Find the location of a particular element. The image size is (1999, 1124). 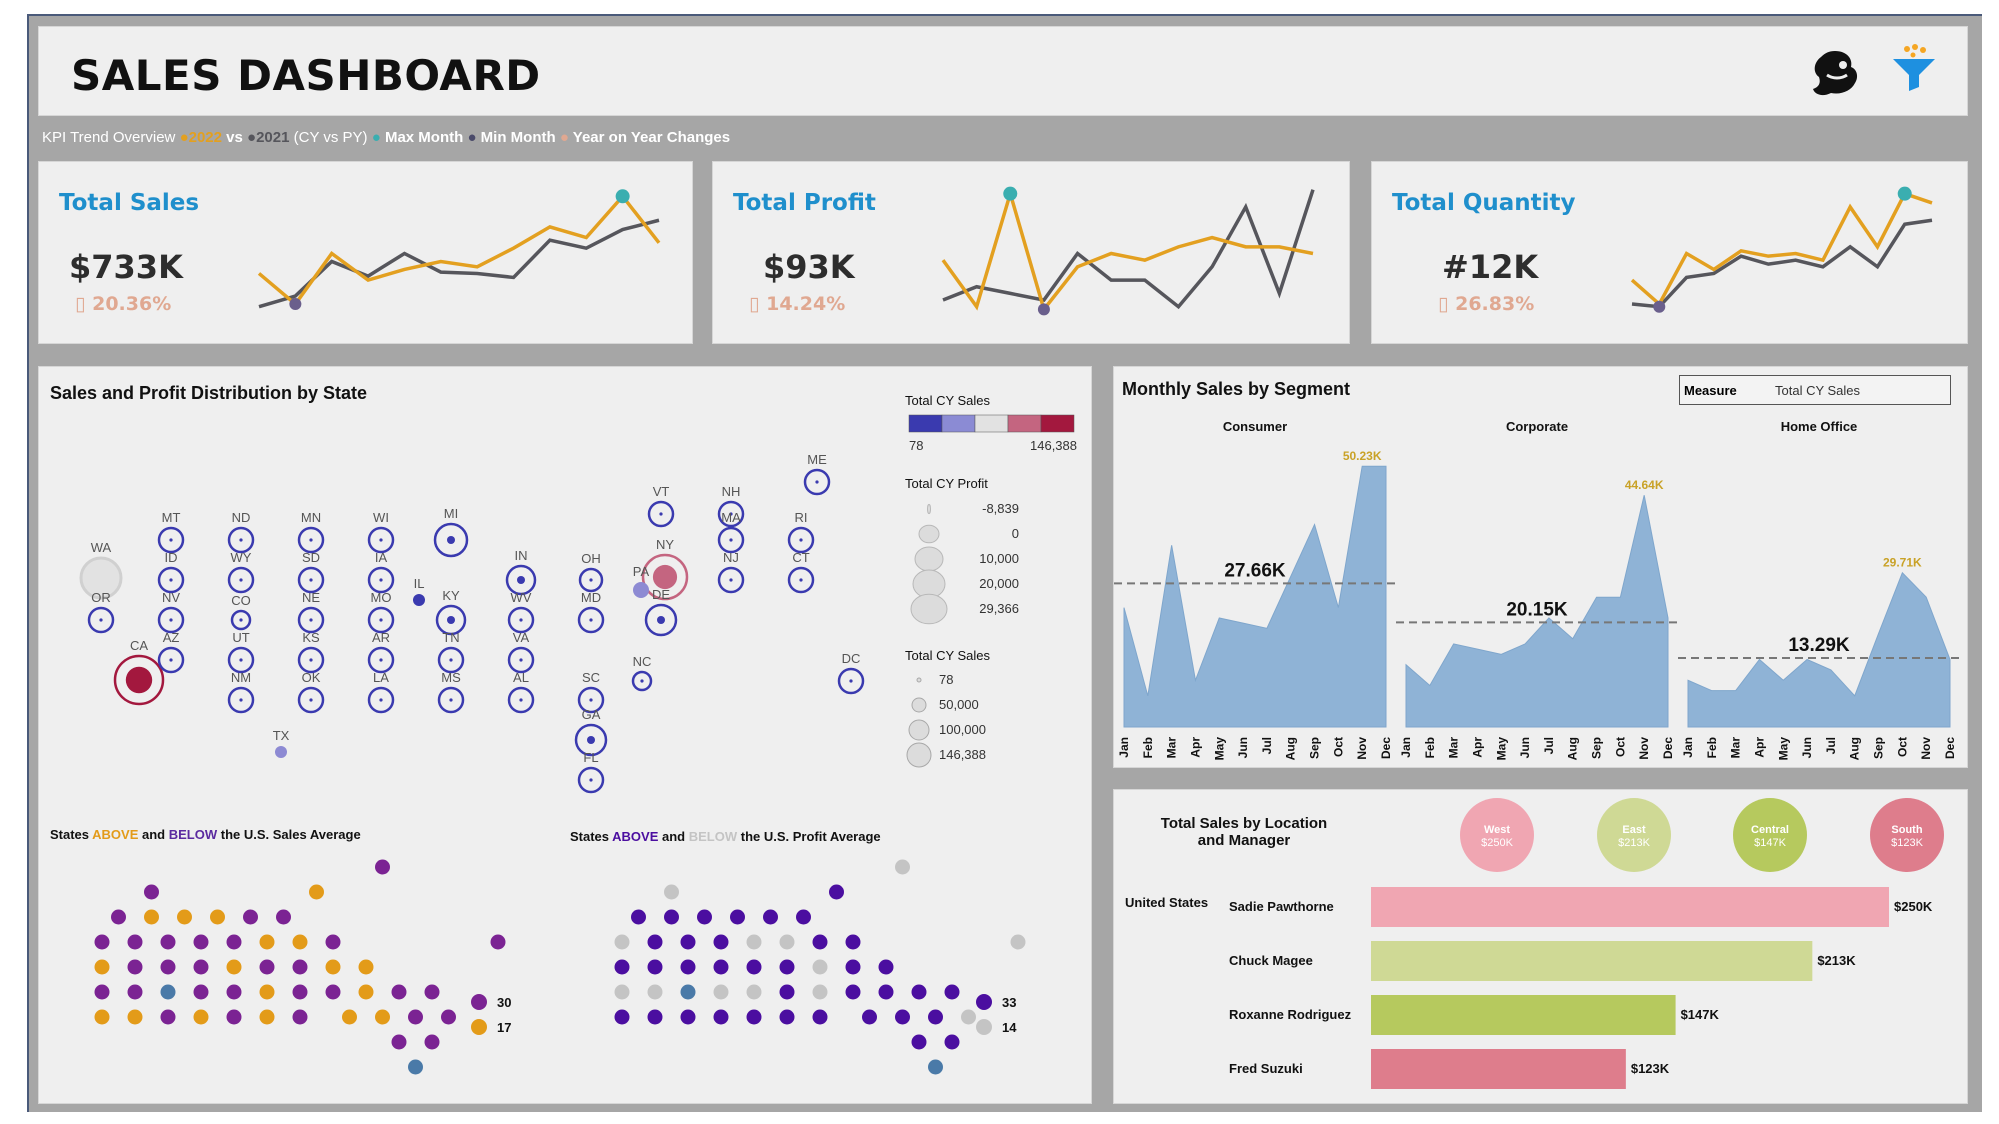

state-marker-TN: TN is located at coordinates (451, 652).